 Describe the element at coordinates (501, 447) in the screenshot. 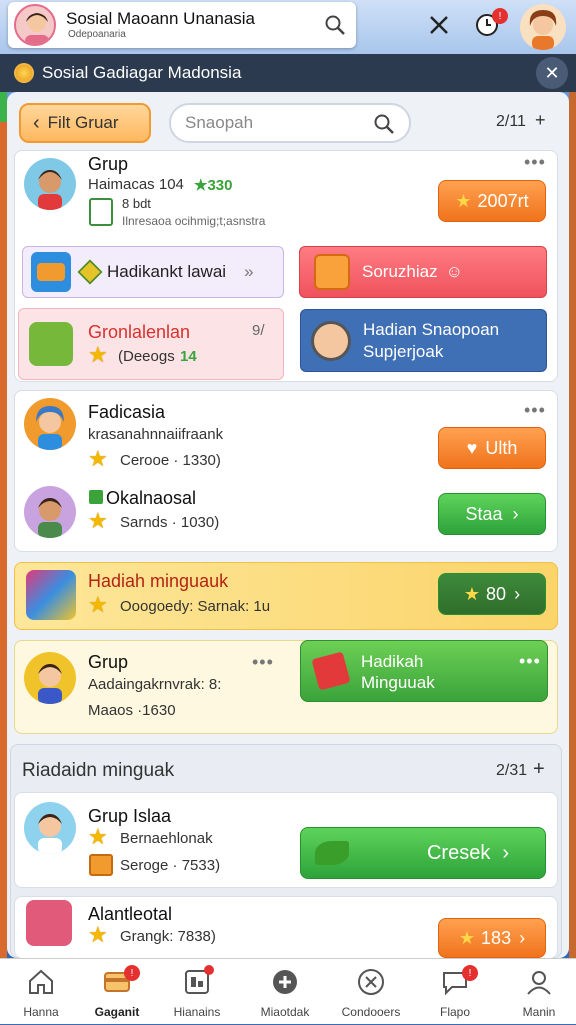

I see `reward-button-label: Ulth` at that location.